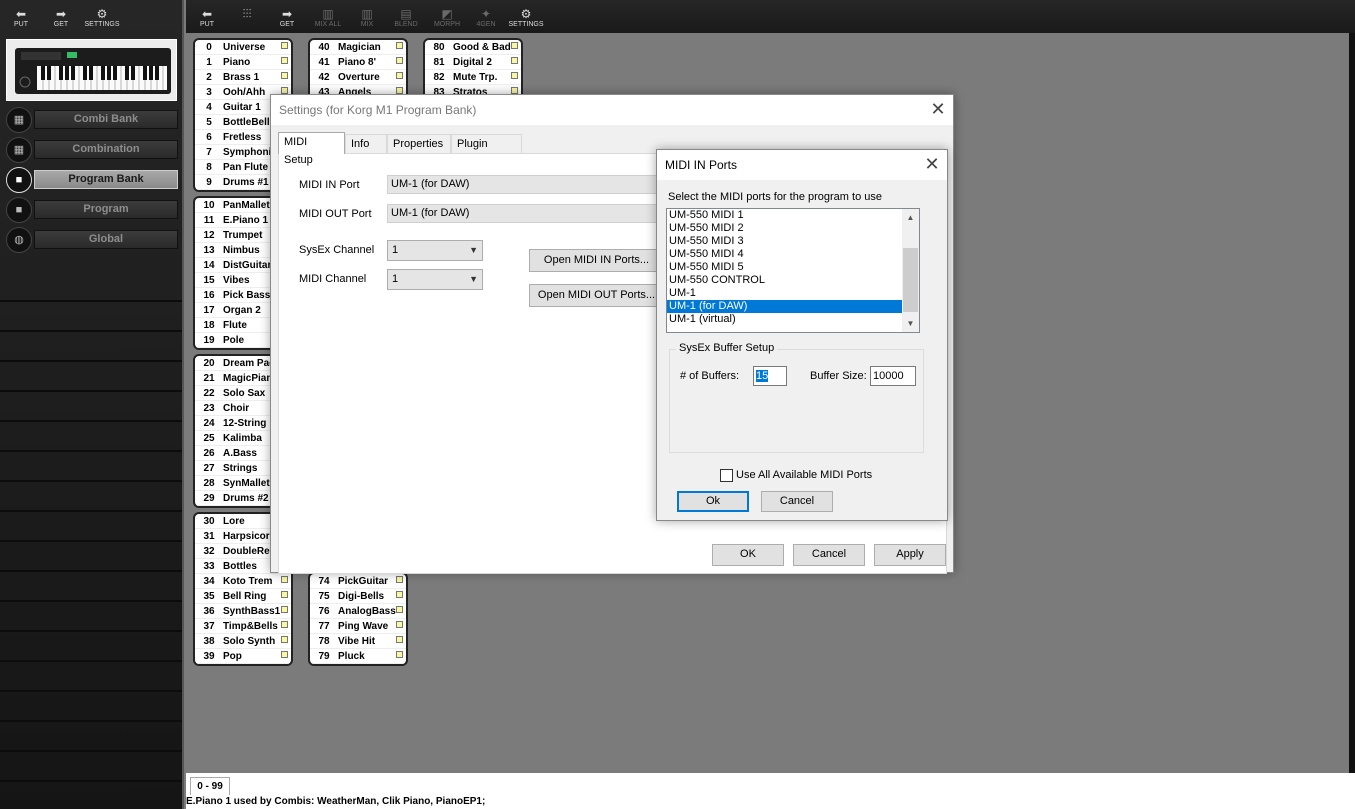  I want to click on 4gen-button: ✦ 4GEN, so click(486, 19).